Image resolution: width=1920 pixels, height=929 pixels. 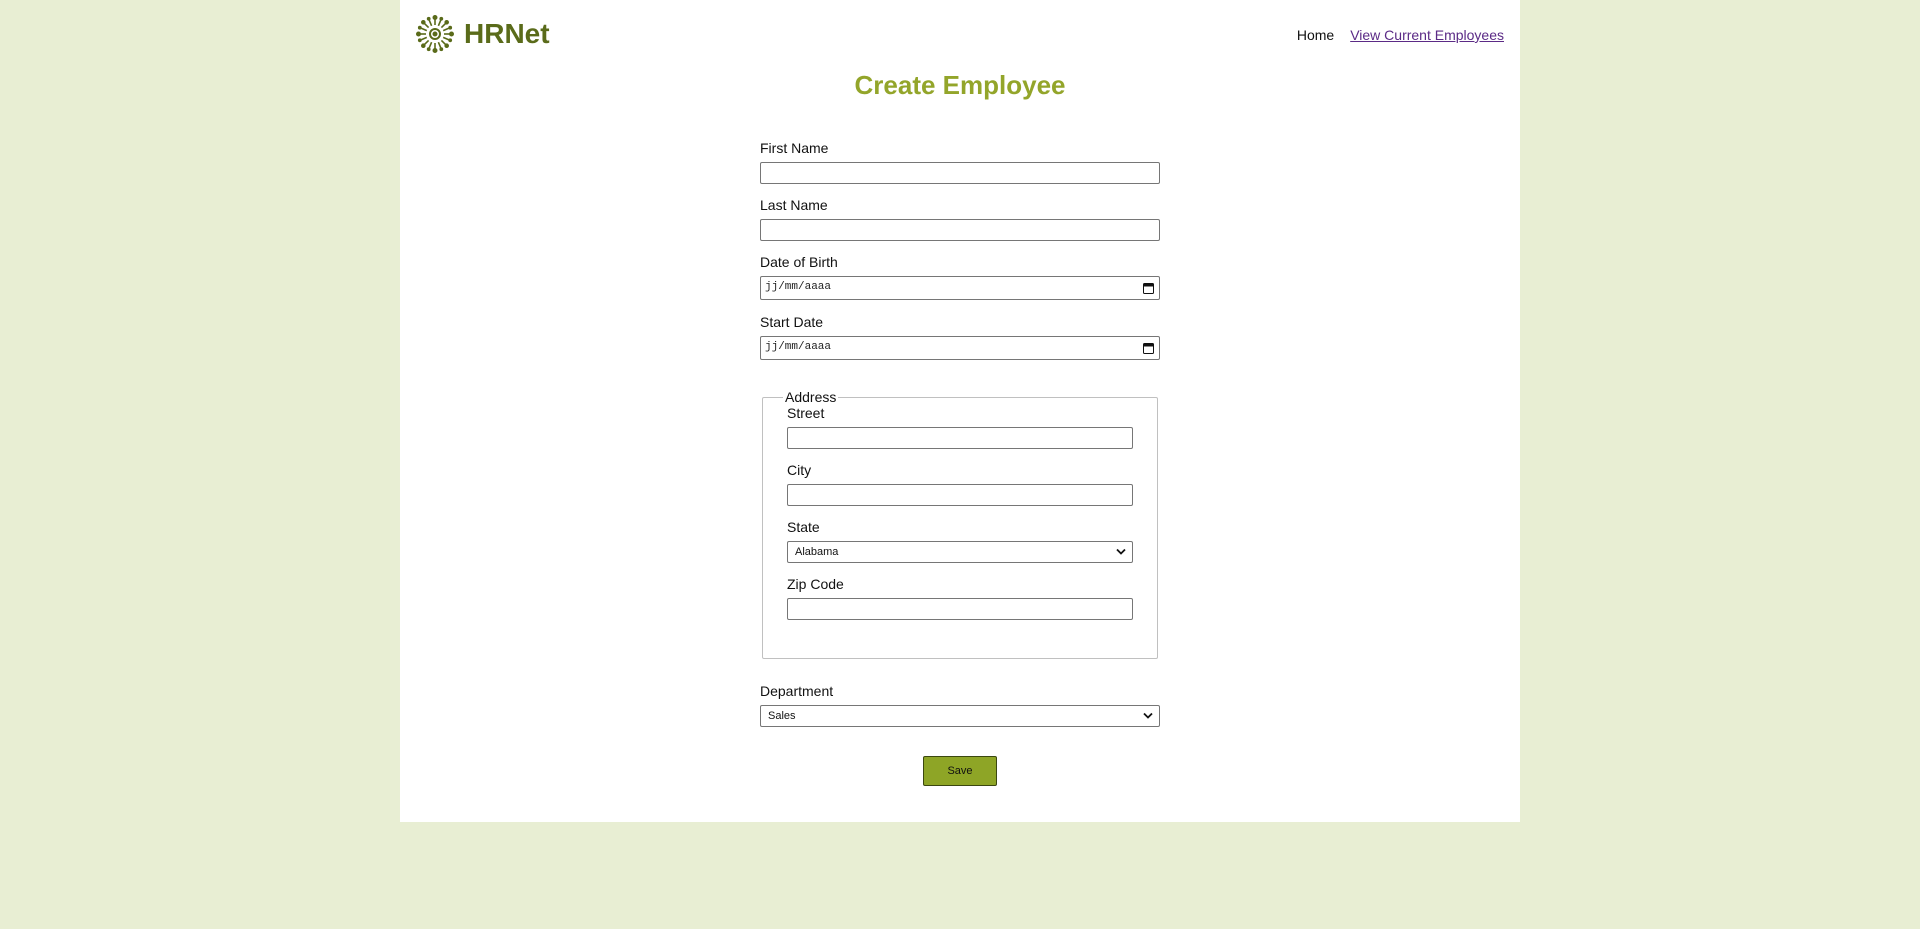 What do you see at coordinates (960, 716) in the screenshot?
I see `department-select: Sales` at bounding box center [960, 716].